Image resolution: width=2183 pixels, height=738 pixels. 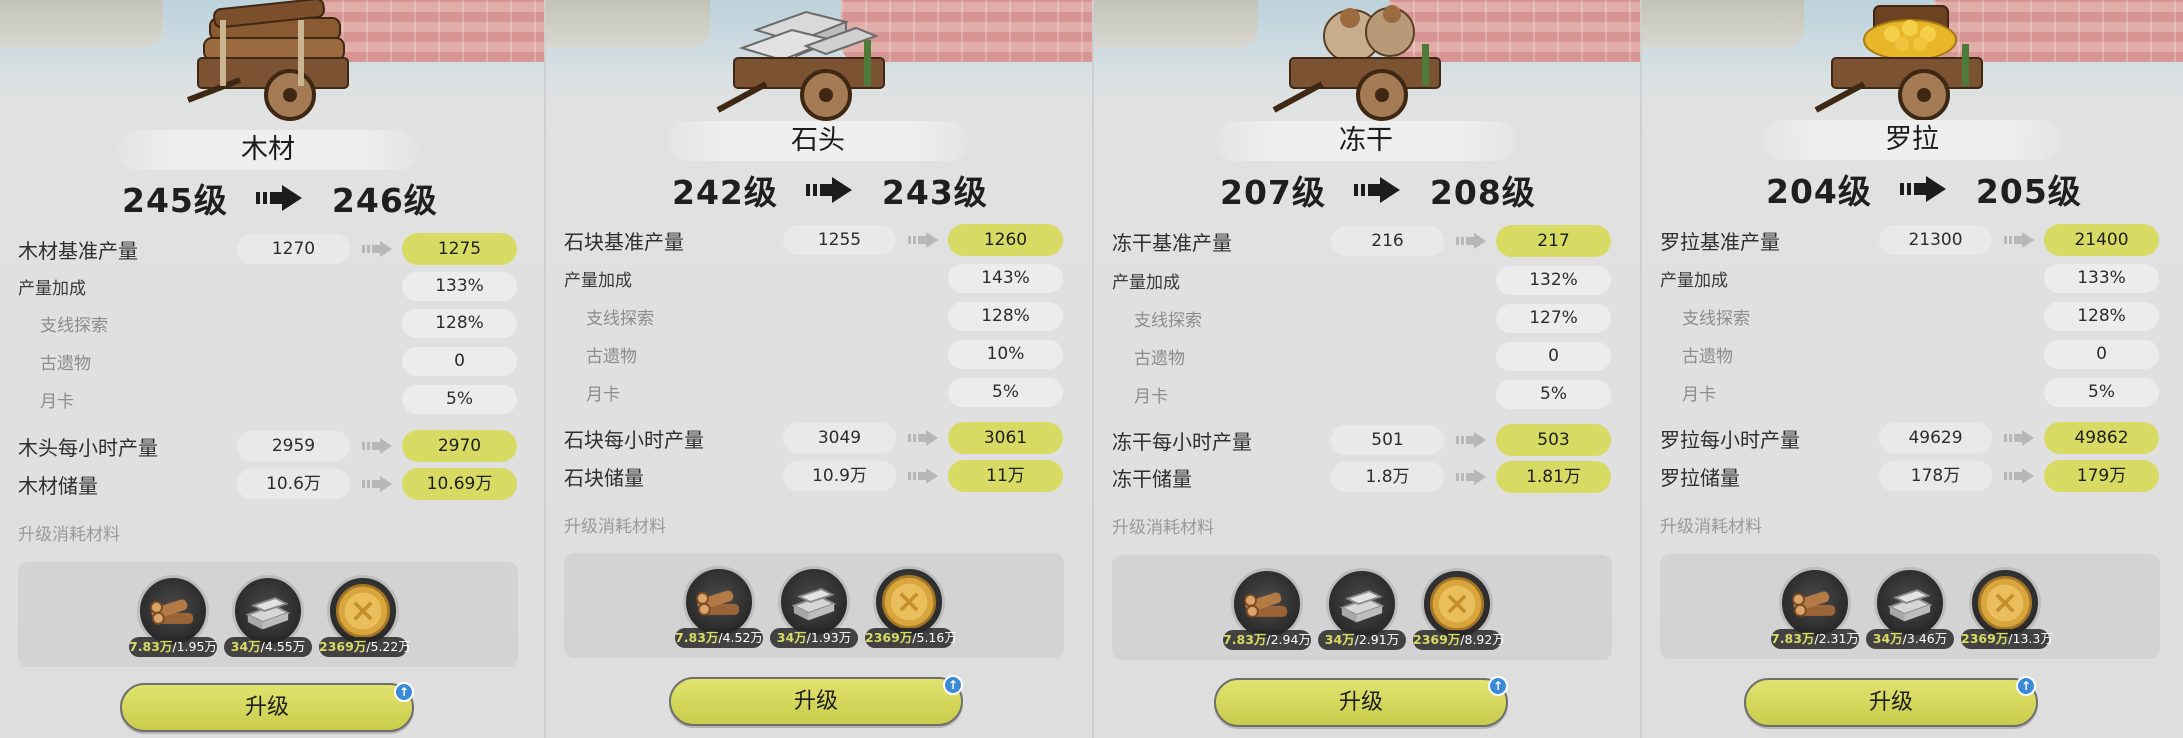 I want to click on material-coin: 2369万/8.92万, so click(x=1459, y=608).